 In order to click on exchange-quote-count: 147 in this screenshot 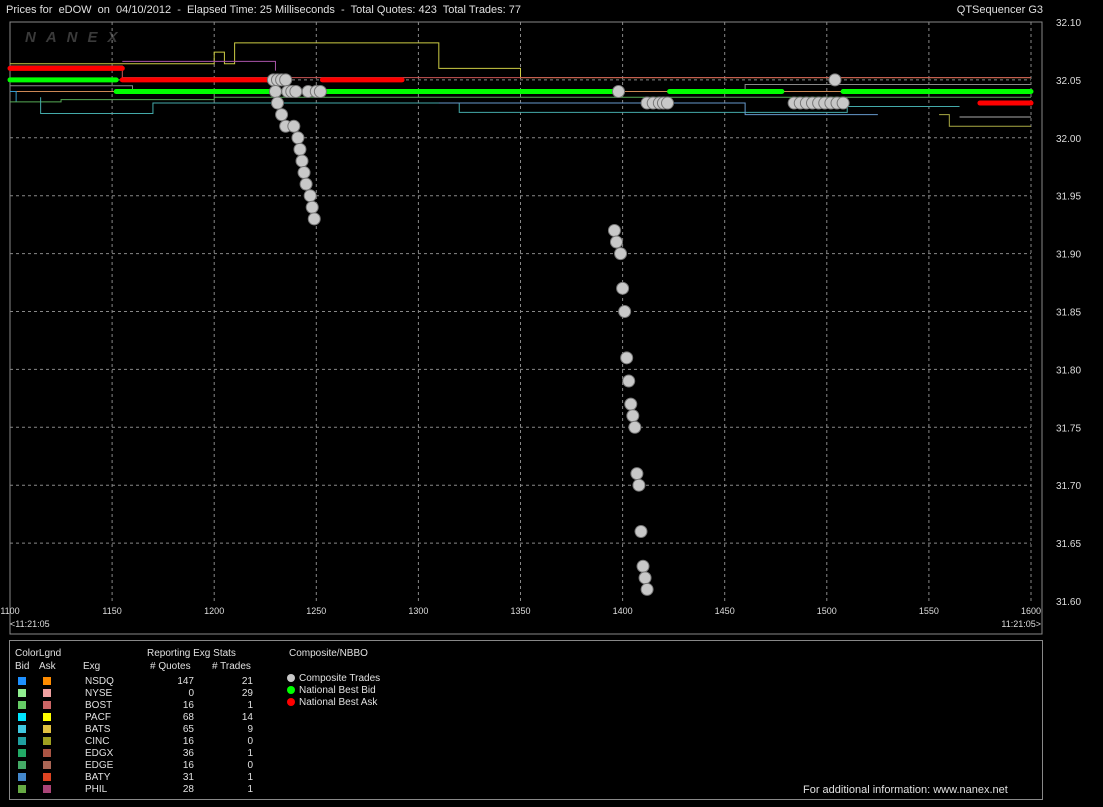, I will do `click(185, 681)`.